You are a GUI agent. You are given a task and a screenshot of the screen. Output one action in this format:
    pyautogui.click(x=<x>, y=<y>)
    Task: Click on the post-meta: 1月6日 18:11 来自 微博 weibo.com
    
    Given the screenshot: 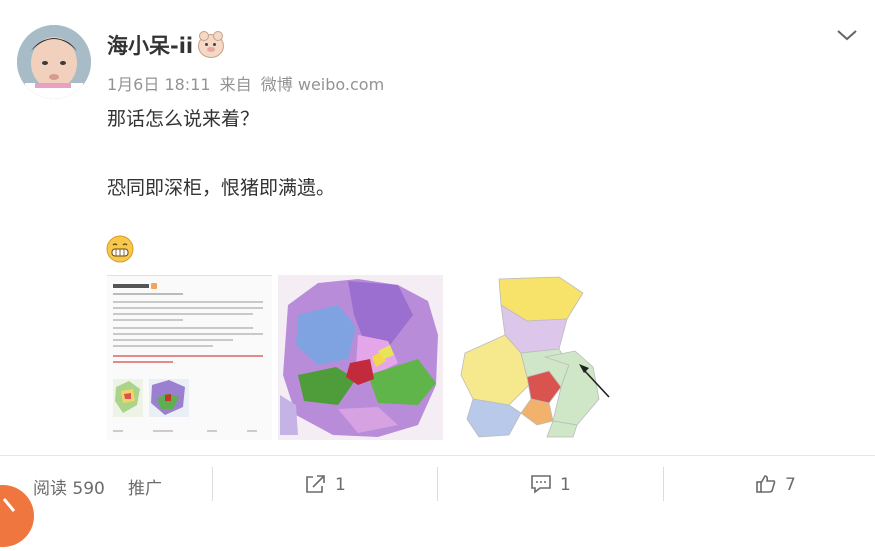 What is the action you would take?
    pyautogui.click(x=247, y=83)
    